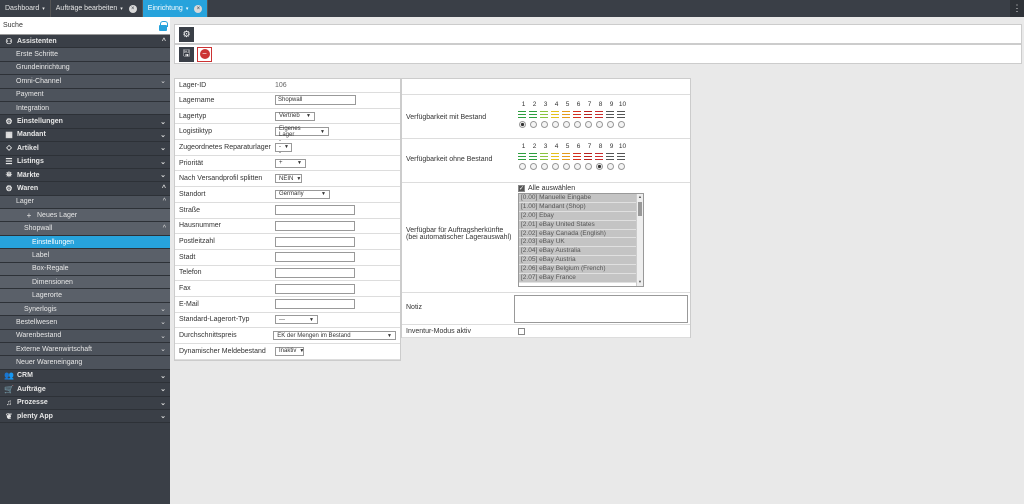  What do you see at coordinates (290, 163) in the screenshot?
I see `field-select: + ▼` at bounding box center [290, 163].